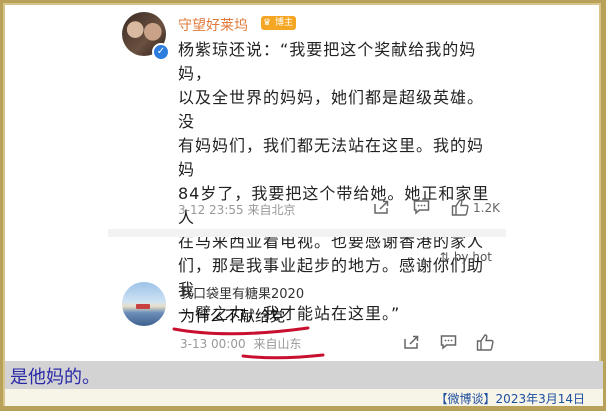 This screenshot has height=411, width=606. What do you see at coordinates (283, 356) in the screenshot?
I see `red-underline-location` at bounding box center [283, 356].